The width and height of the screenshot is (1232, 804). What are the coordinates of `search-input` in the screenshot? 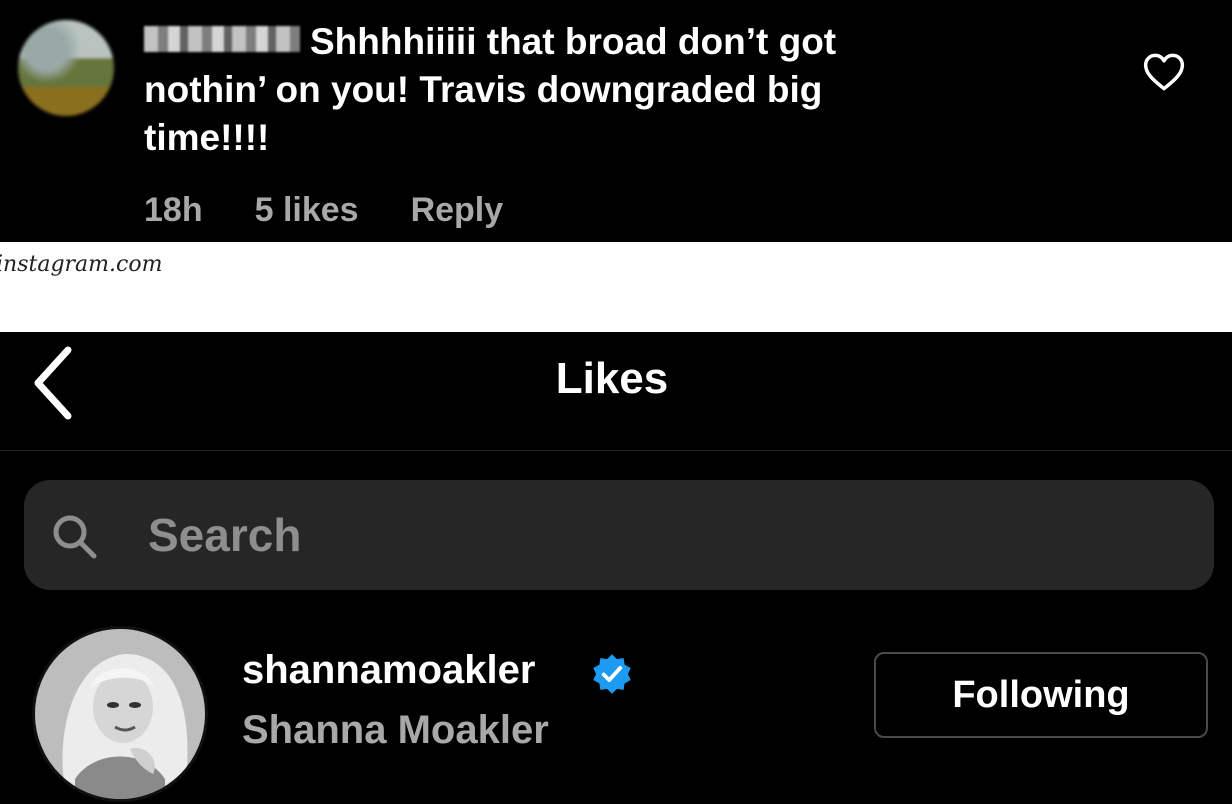 It's located at (648, 535).